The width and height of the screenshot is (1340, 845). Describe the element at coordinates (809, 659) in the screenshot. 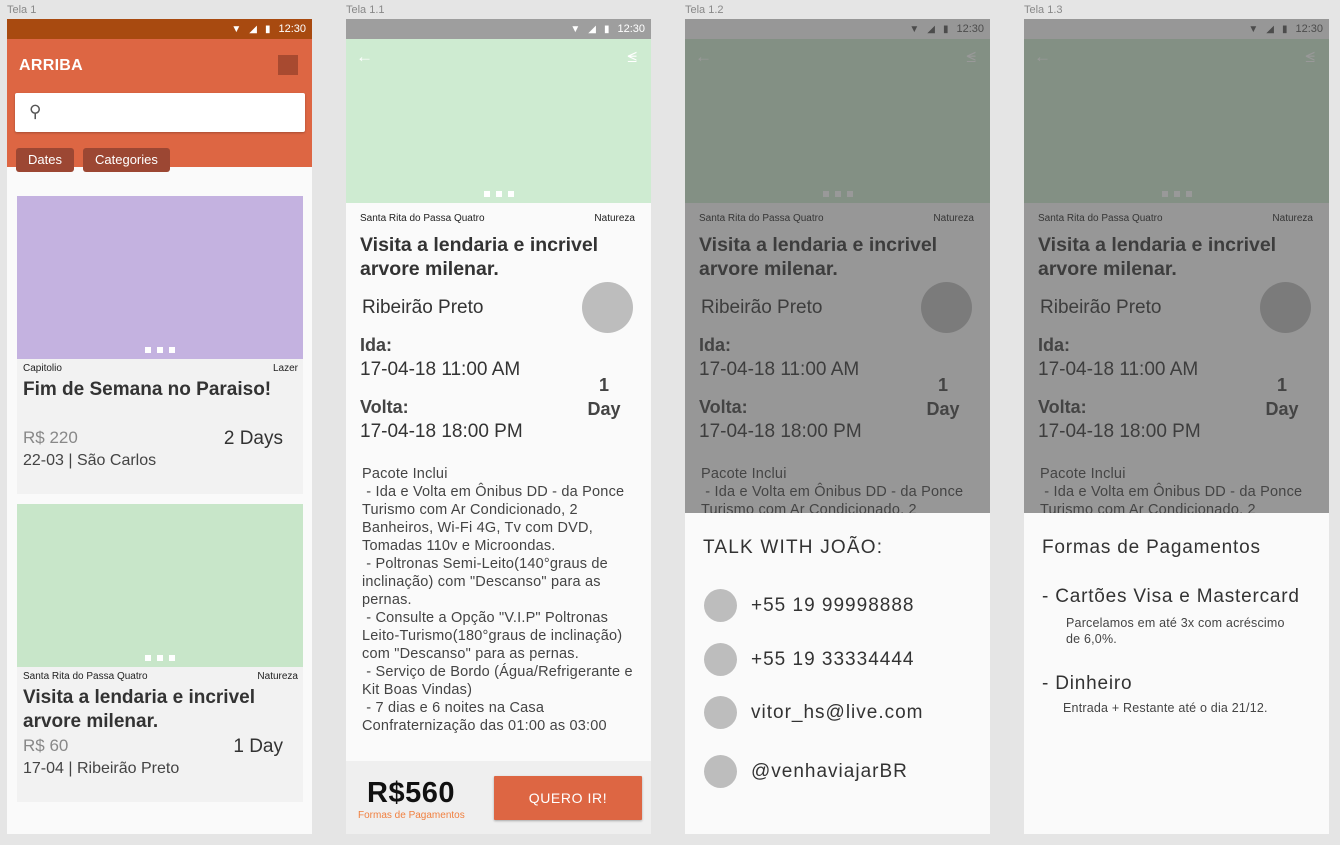

I see `contact-phone-2: +55 19 33334444` at that location.